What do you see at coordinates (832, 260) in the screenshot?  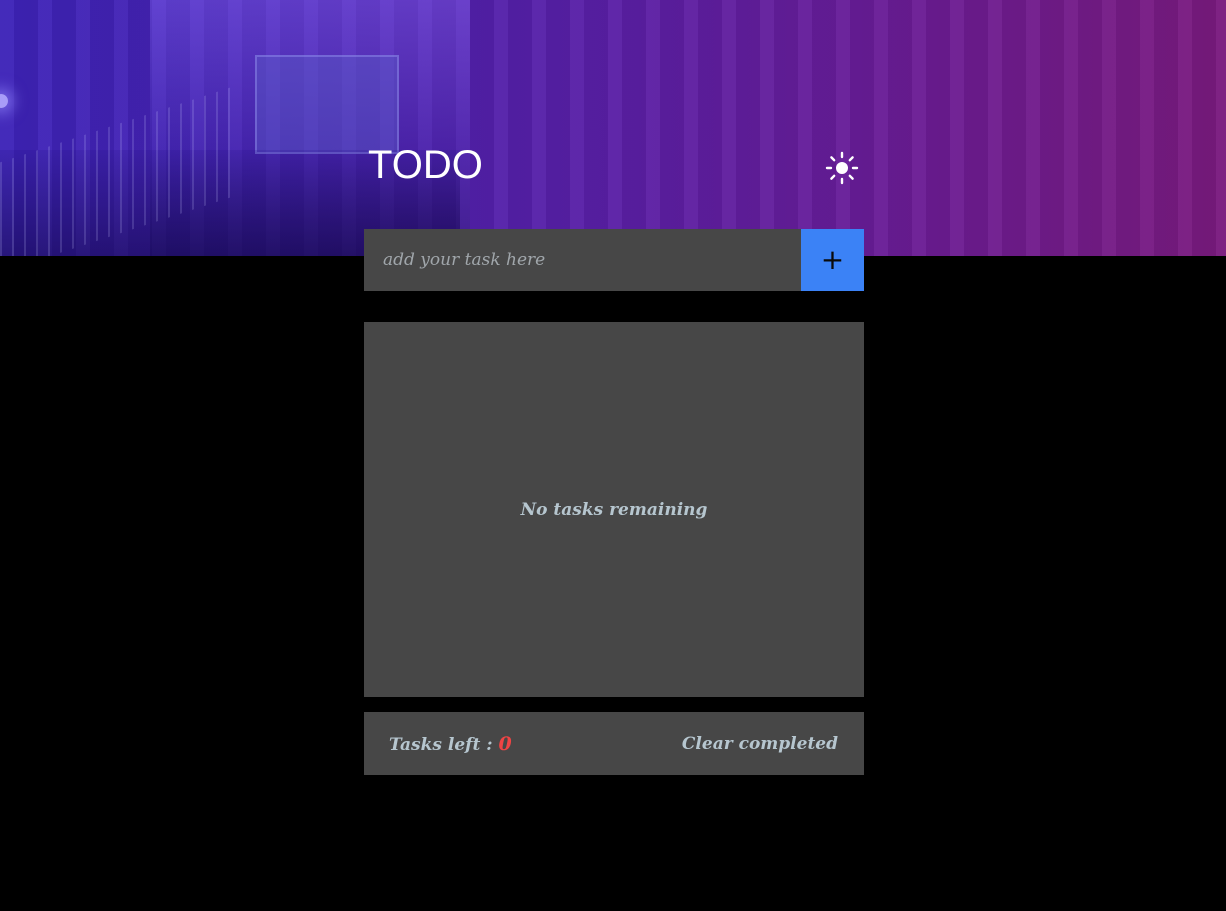 I see `add-task-button: +` at bounding box center [832, 260].